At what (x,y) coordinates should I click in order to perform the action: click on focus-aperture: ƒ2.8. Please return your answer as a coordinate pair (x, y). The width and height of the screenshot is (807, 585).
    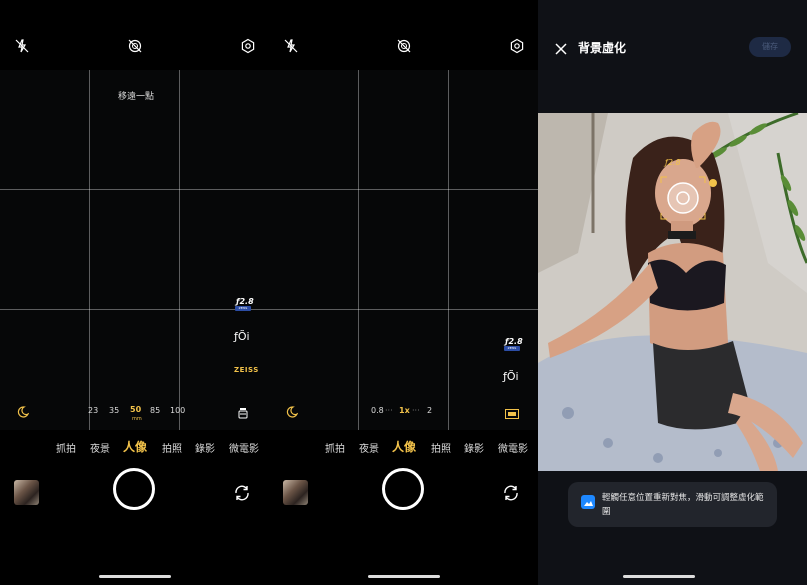
    Looking at the image, I should click on (673, 162).